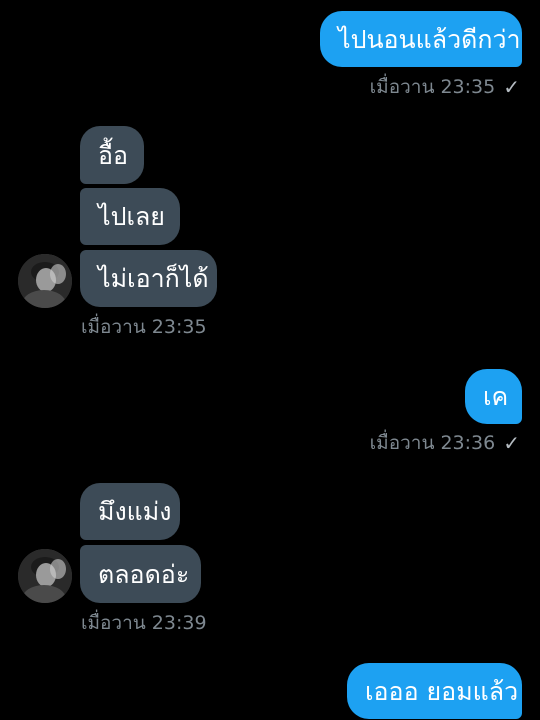 Image resolution: width=540 pixels, height=720 pixels. I want to click on message-text: ไปเลย, so click(131, 216).